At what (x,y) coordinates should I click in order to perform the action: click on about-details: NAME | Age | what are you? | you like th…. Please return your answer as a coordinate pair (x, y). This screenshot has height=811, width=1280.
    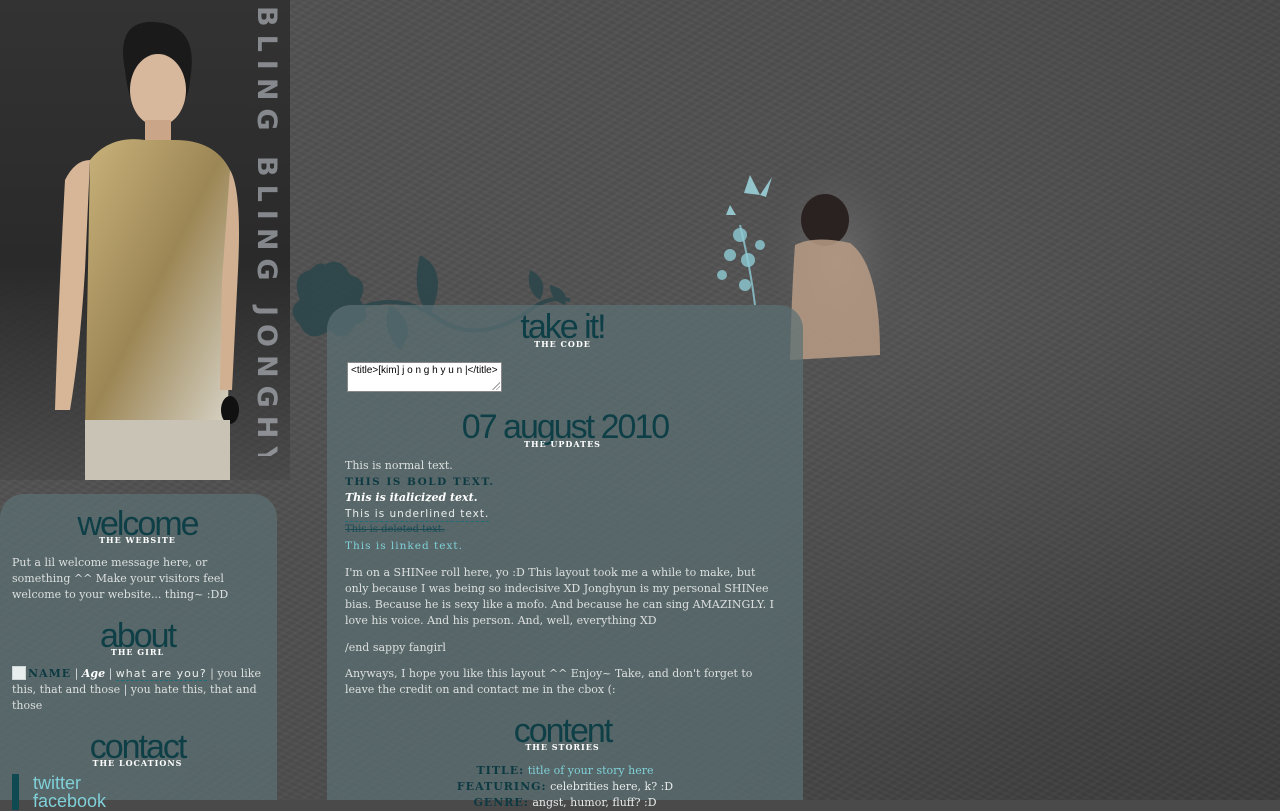
    Looking at the image, I should click on (139, 690).